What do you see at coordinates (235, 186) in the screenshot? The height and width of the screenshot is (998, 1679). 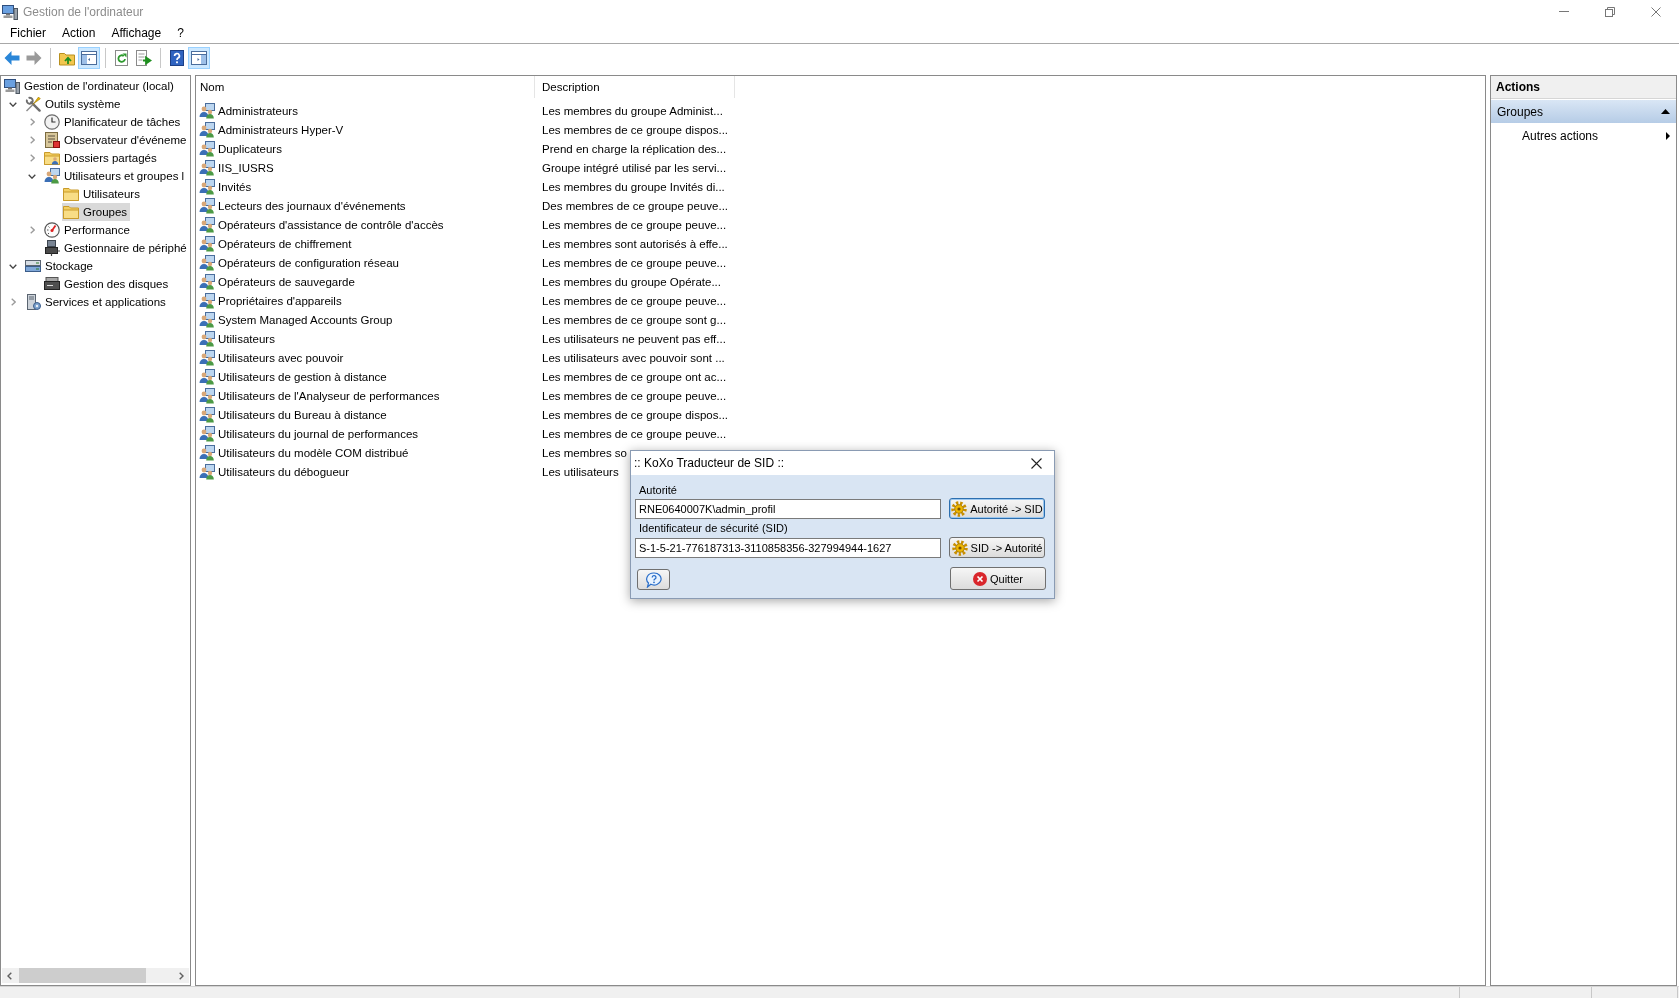 I see `group-name: Invités` at bounding box center [235, 186].